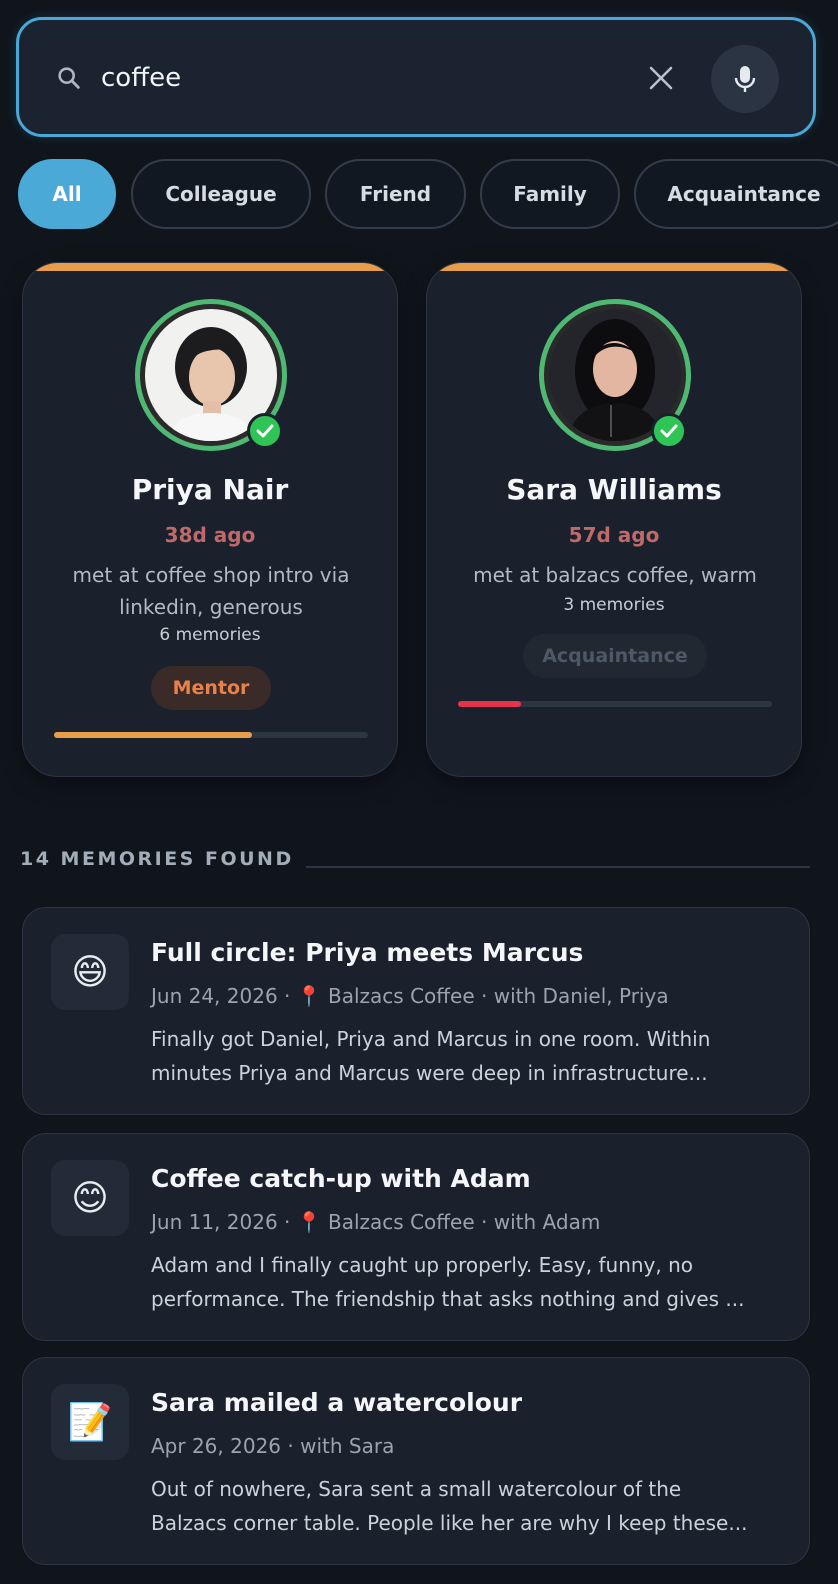  I want to click on search-icon, so click(69, 78).